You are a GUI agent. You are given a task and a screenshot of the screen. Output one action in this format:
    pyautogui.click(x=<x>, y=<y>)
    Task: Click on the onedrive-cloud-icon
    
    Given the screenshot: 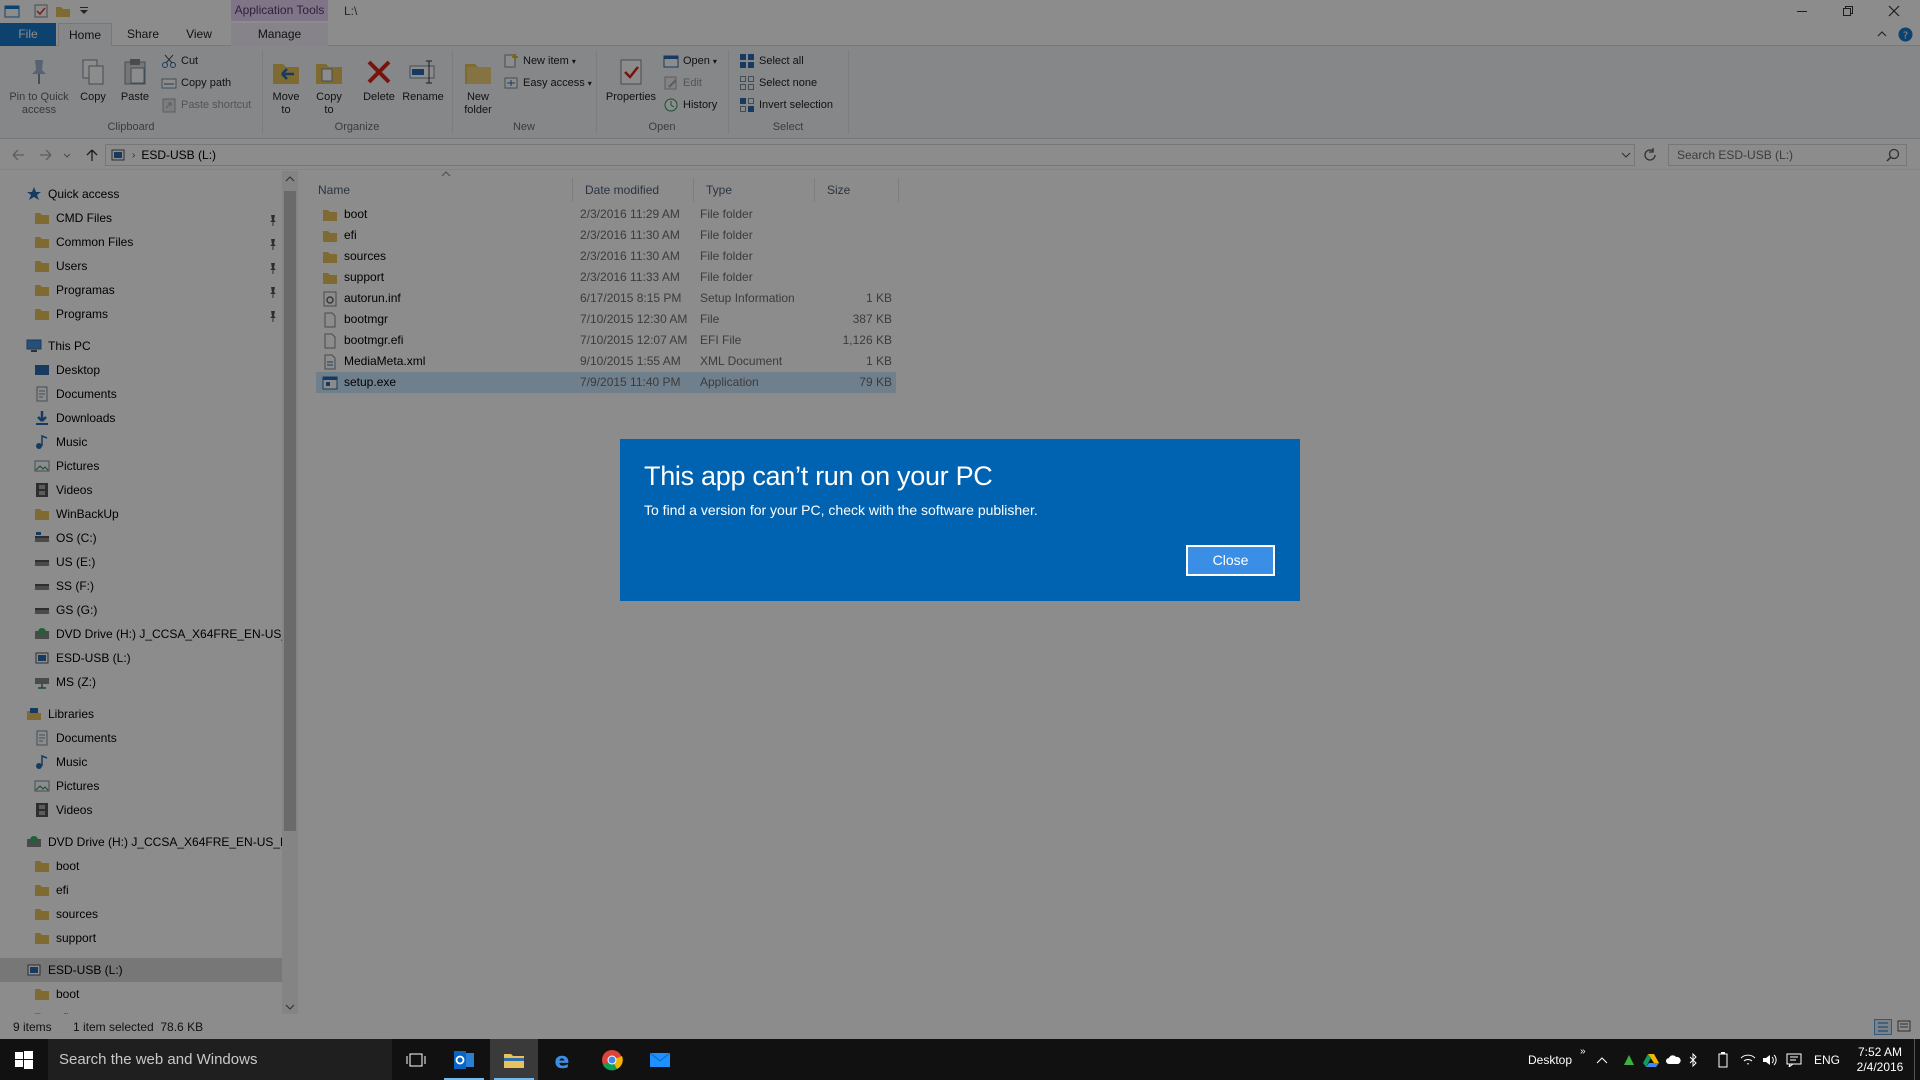 What is the action you would take?
    pyautogui.click(x=1673, y=1059)
    